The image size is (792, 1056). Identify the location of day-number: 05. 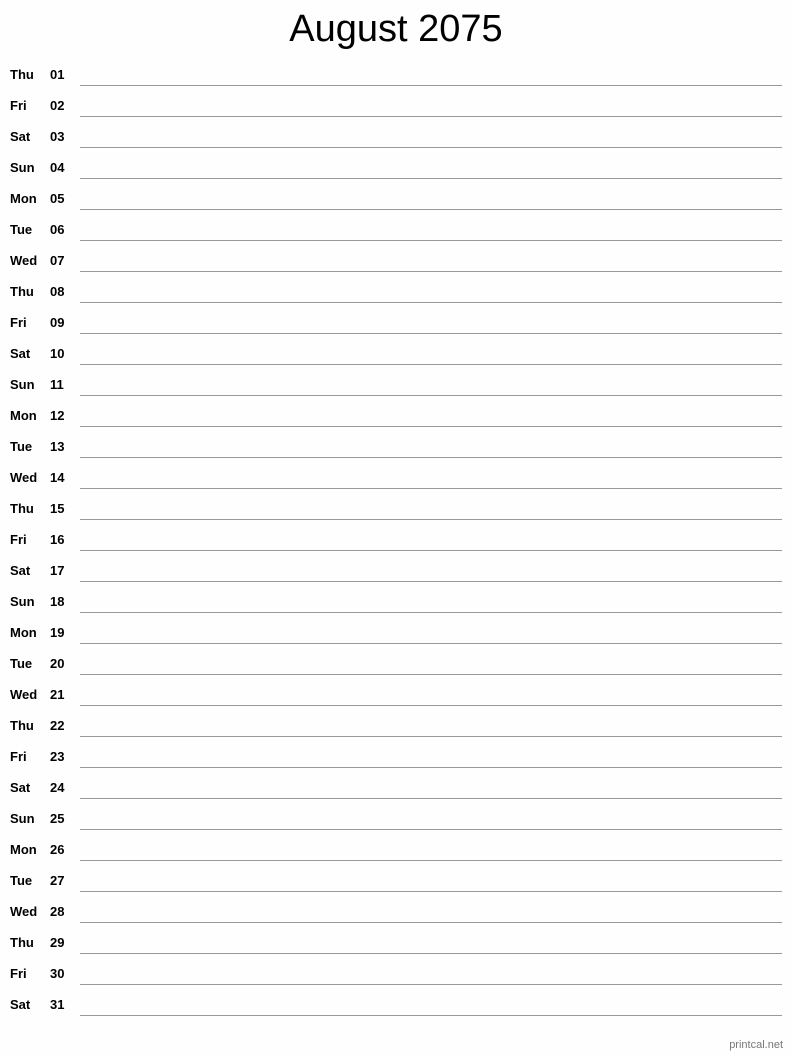
(57, 198).